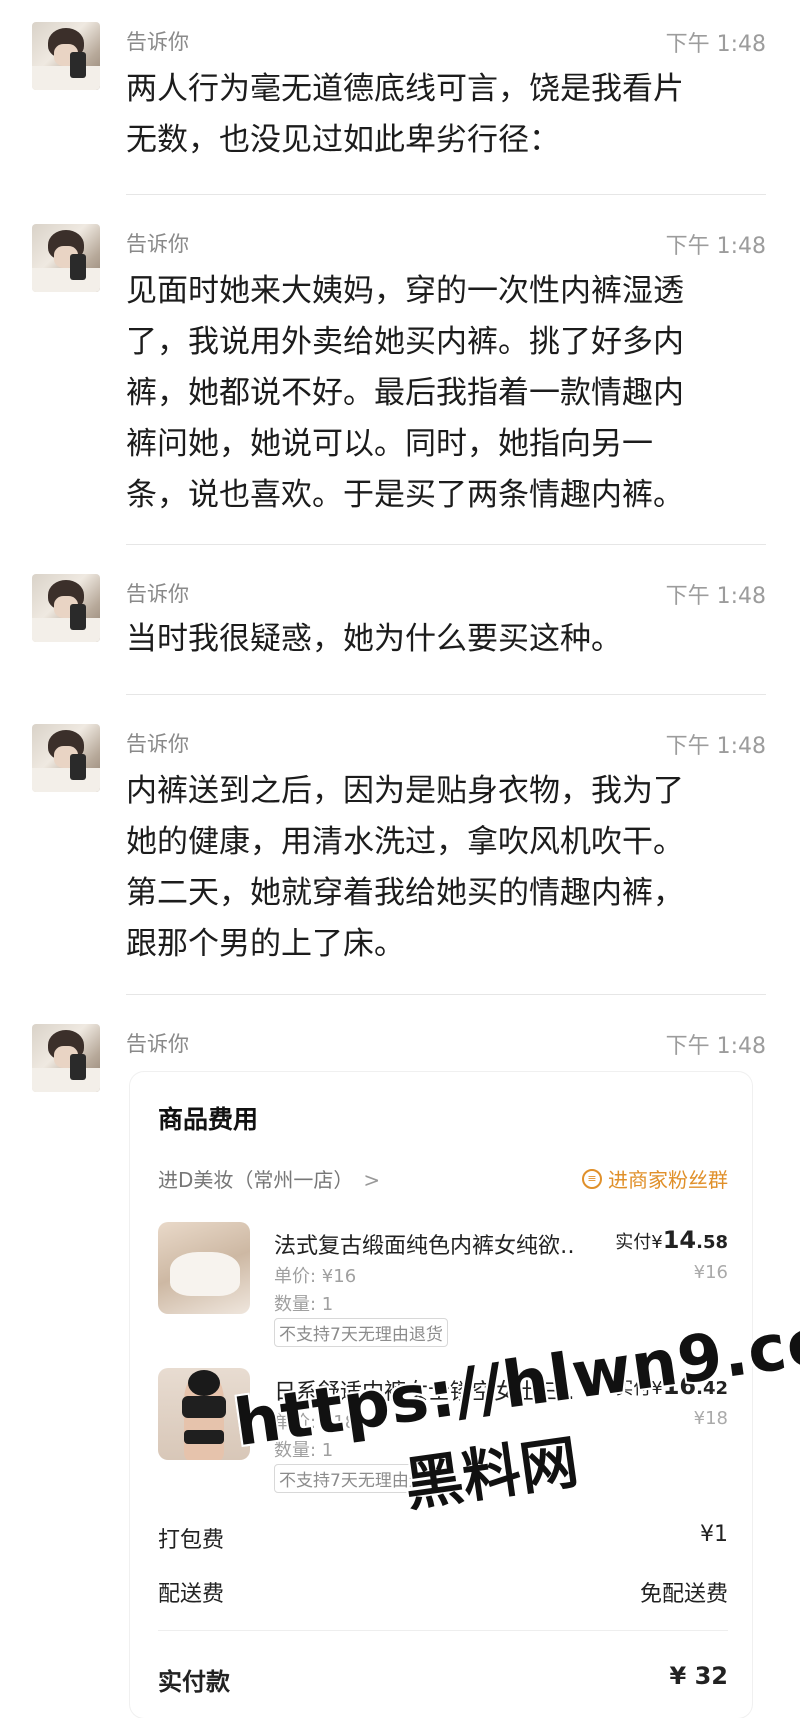 The width and height of the screenshot is (800, 1718). Describe the element at coordinates (443, 1679) in the screenshot. I see `total-row: 实付款 ¥ 32` at that location.